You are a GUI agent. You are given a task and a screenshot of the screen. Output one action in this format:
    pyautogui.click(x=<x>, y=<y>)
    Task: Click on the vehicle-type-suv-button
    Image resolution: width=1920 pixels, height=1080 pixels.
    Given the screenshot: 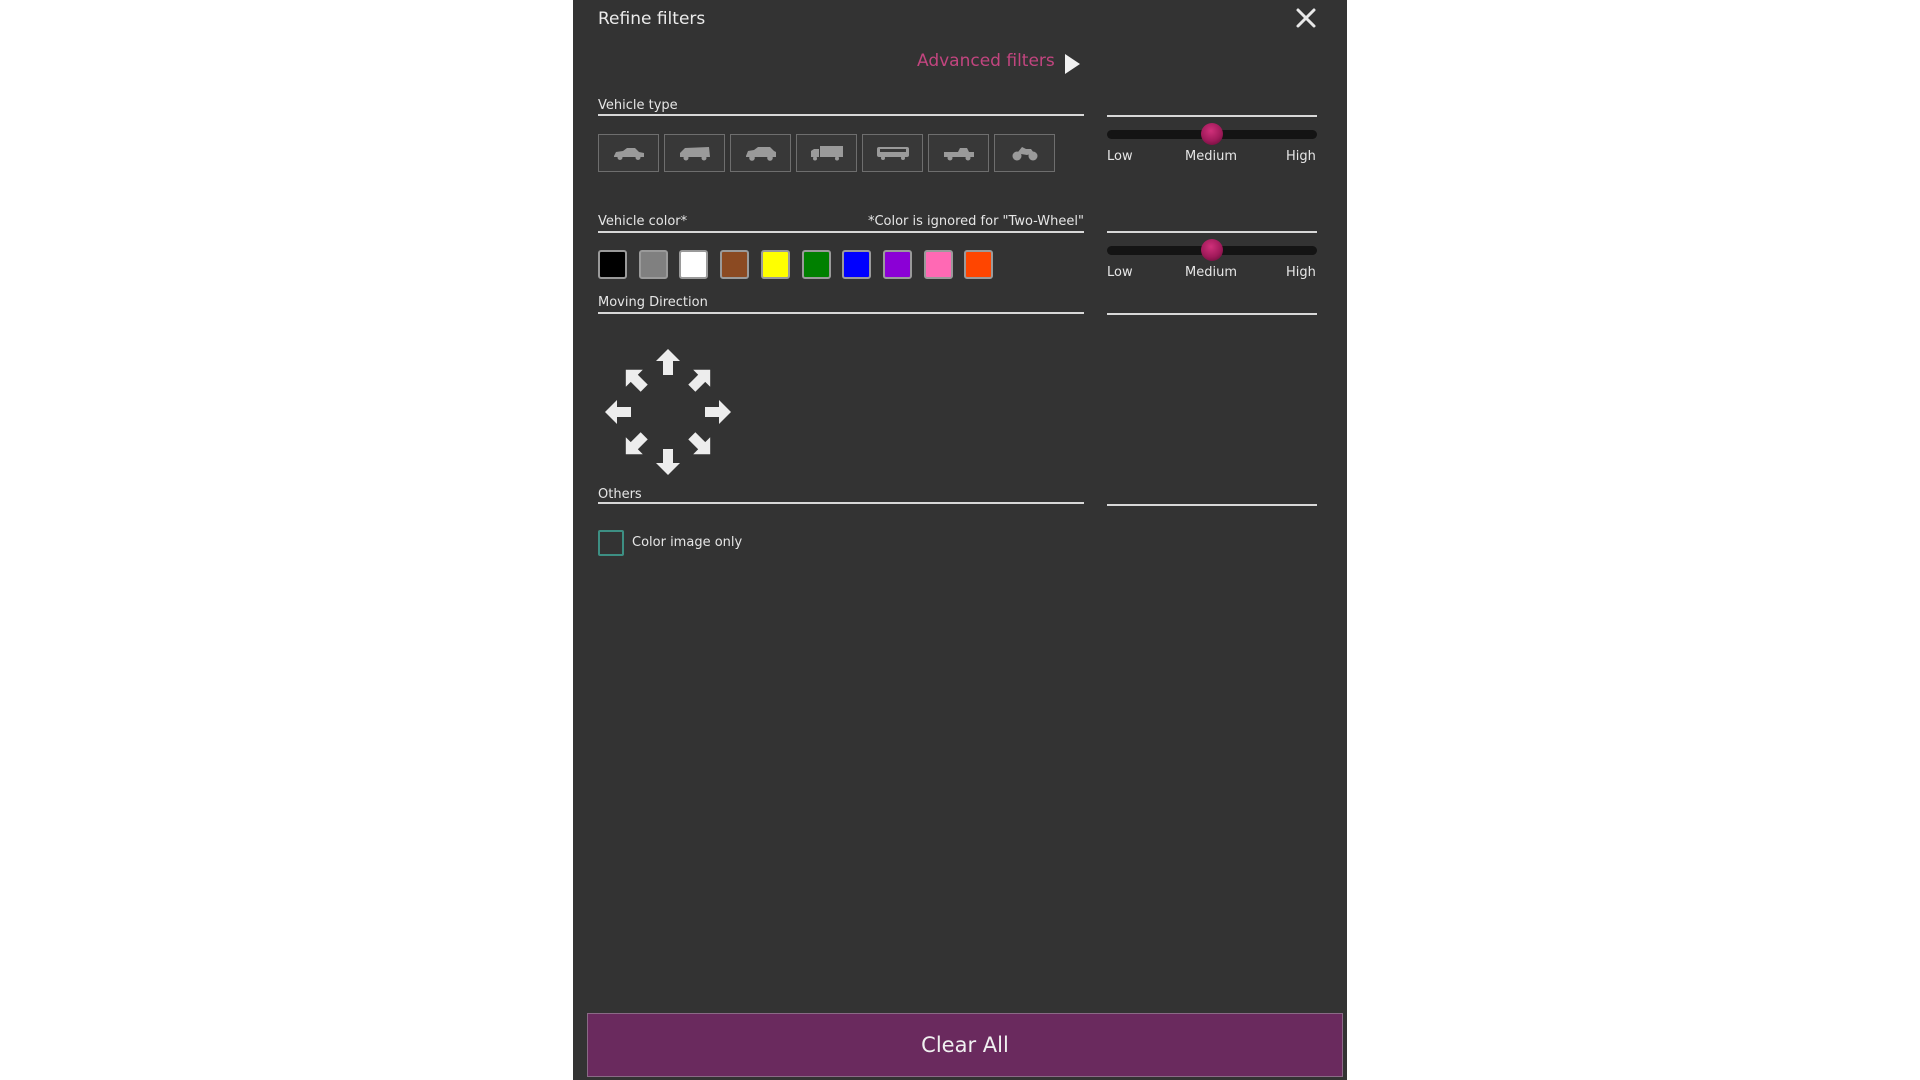 What is the action you would take?
    pyautogui.click(x=760, y=153)
    